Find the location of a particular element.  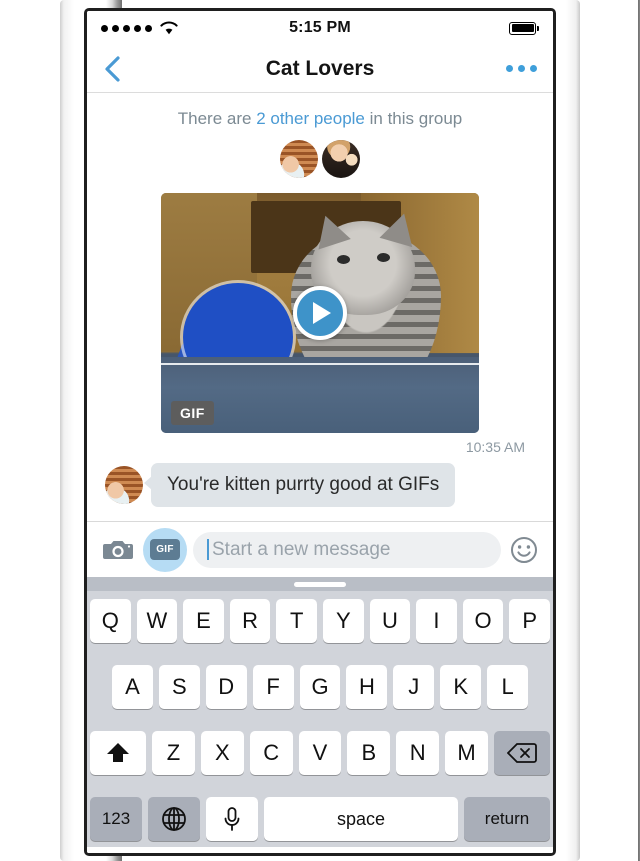

text-message-row: You're kitten purrty good at GIFs is located at coordinates (320, 488).